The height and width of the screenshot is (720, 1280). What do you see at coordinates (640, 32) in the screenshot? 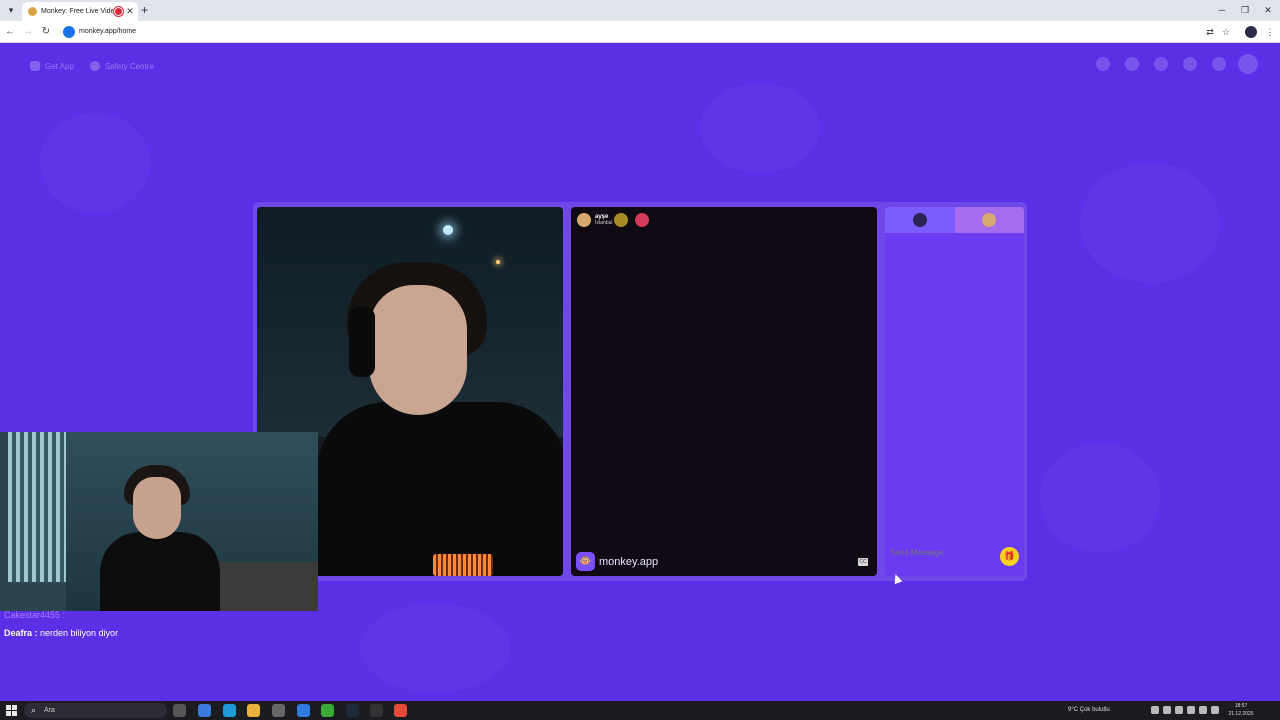
I see `address-bar: ← → ↻ monkey.app/home ⇄ ☆ ⋮` at bounding box center [640, 32].